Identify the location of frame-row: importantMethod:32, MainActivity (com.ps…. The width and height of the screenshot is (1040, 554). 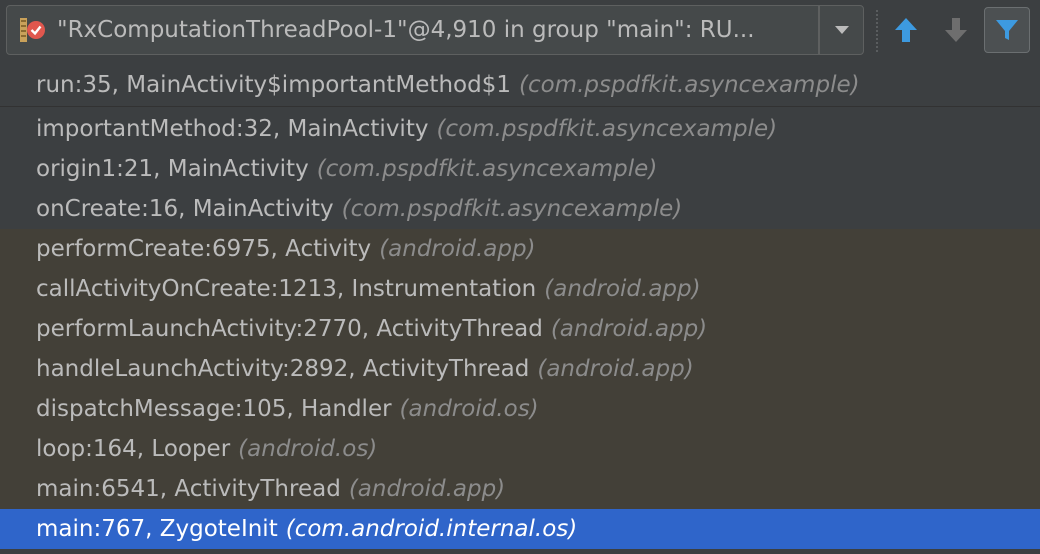
(520, 129).